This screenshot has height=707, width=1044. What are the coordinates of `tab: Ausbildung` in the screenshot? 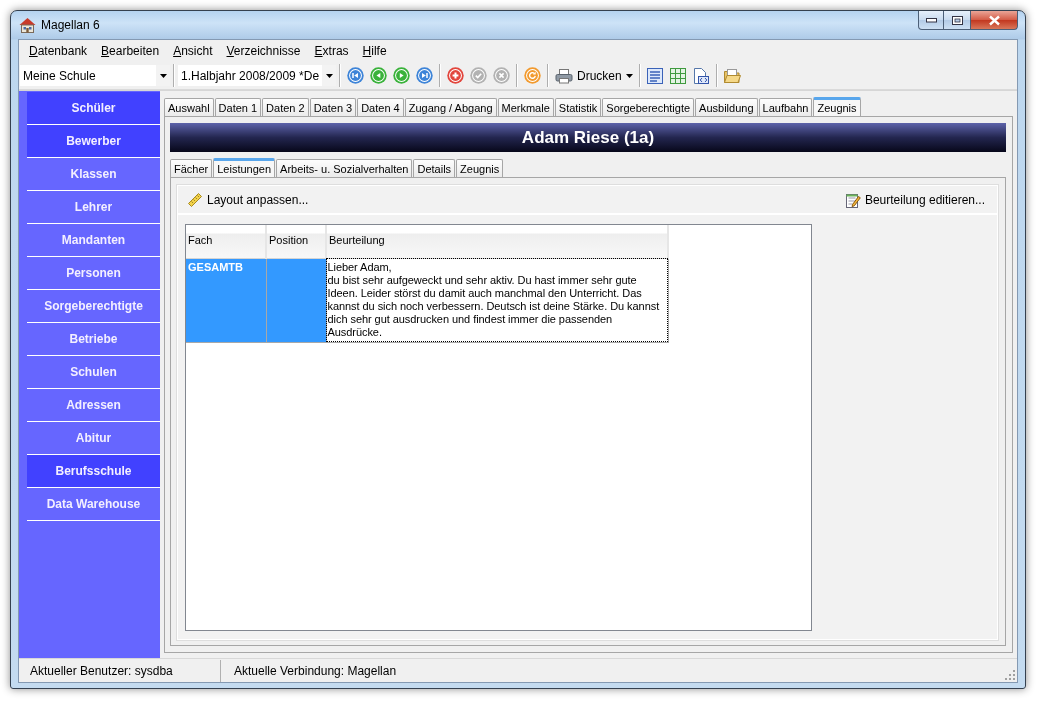 It's located at (726, 107).